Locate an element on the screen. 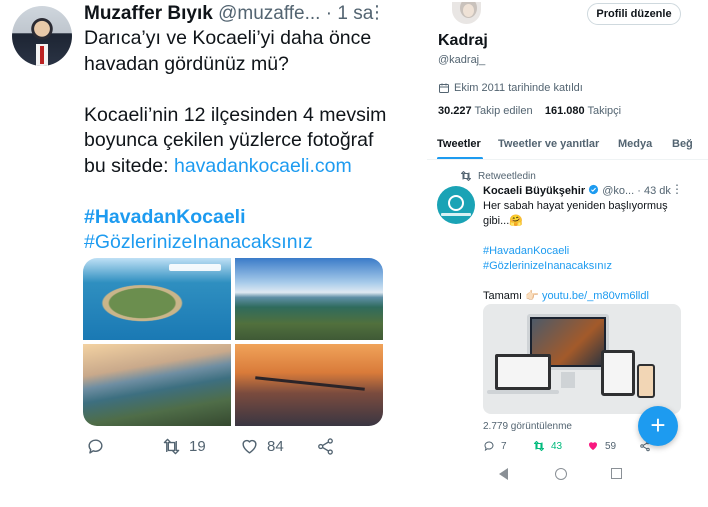 The width and height of the screenshot is (708, 507). retweeted-text: Retweetledin is located at coordinates (507, 176).